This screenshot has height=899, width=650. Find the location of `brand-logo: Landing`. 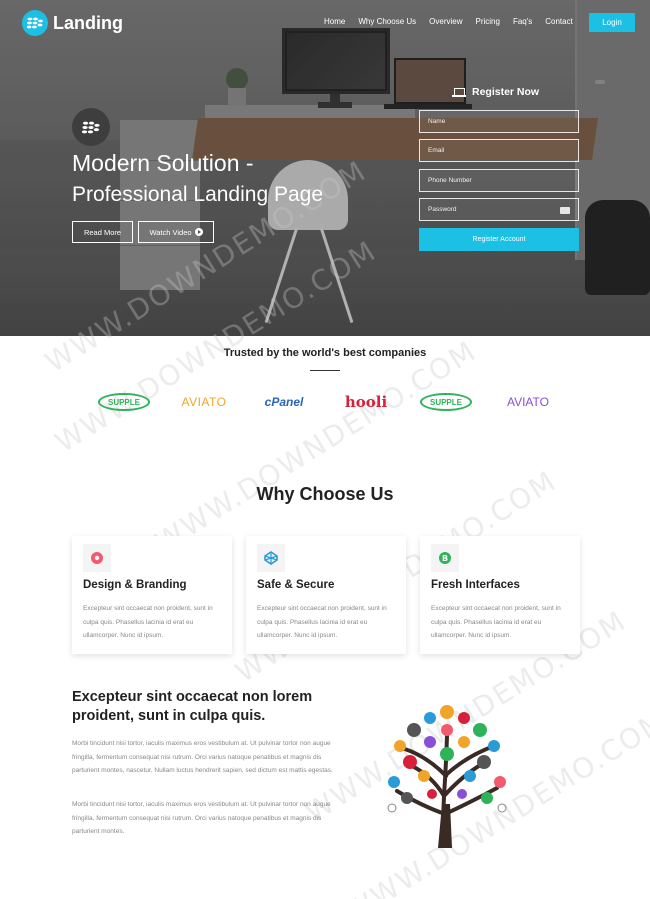

brand-logo: Landing is located at coordinates (72, 23).